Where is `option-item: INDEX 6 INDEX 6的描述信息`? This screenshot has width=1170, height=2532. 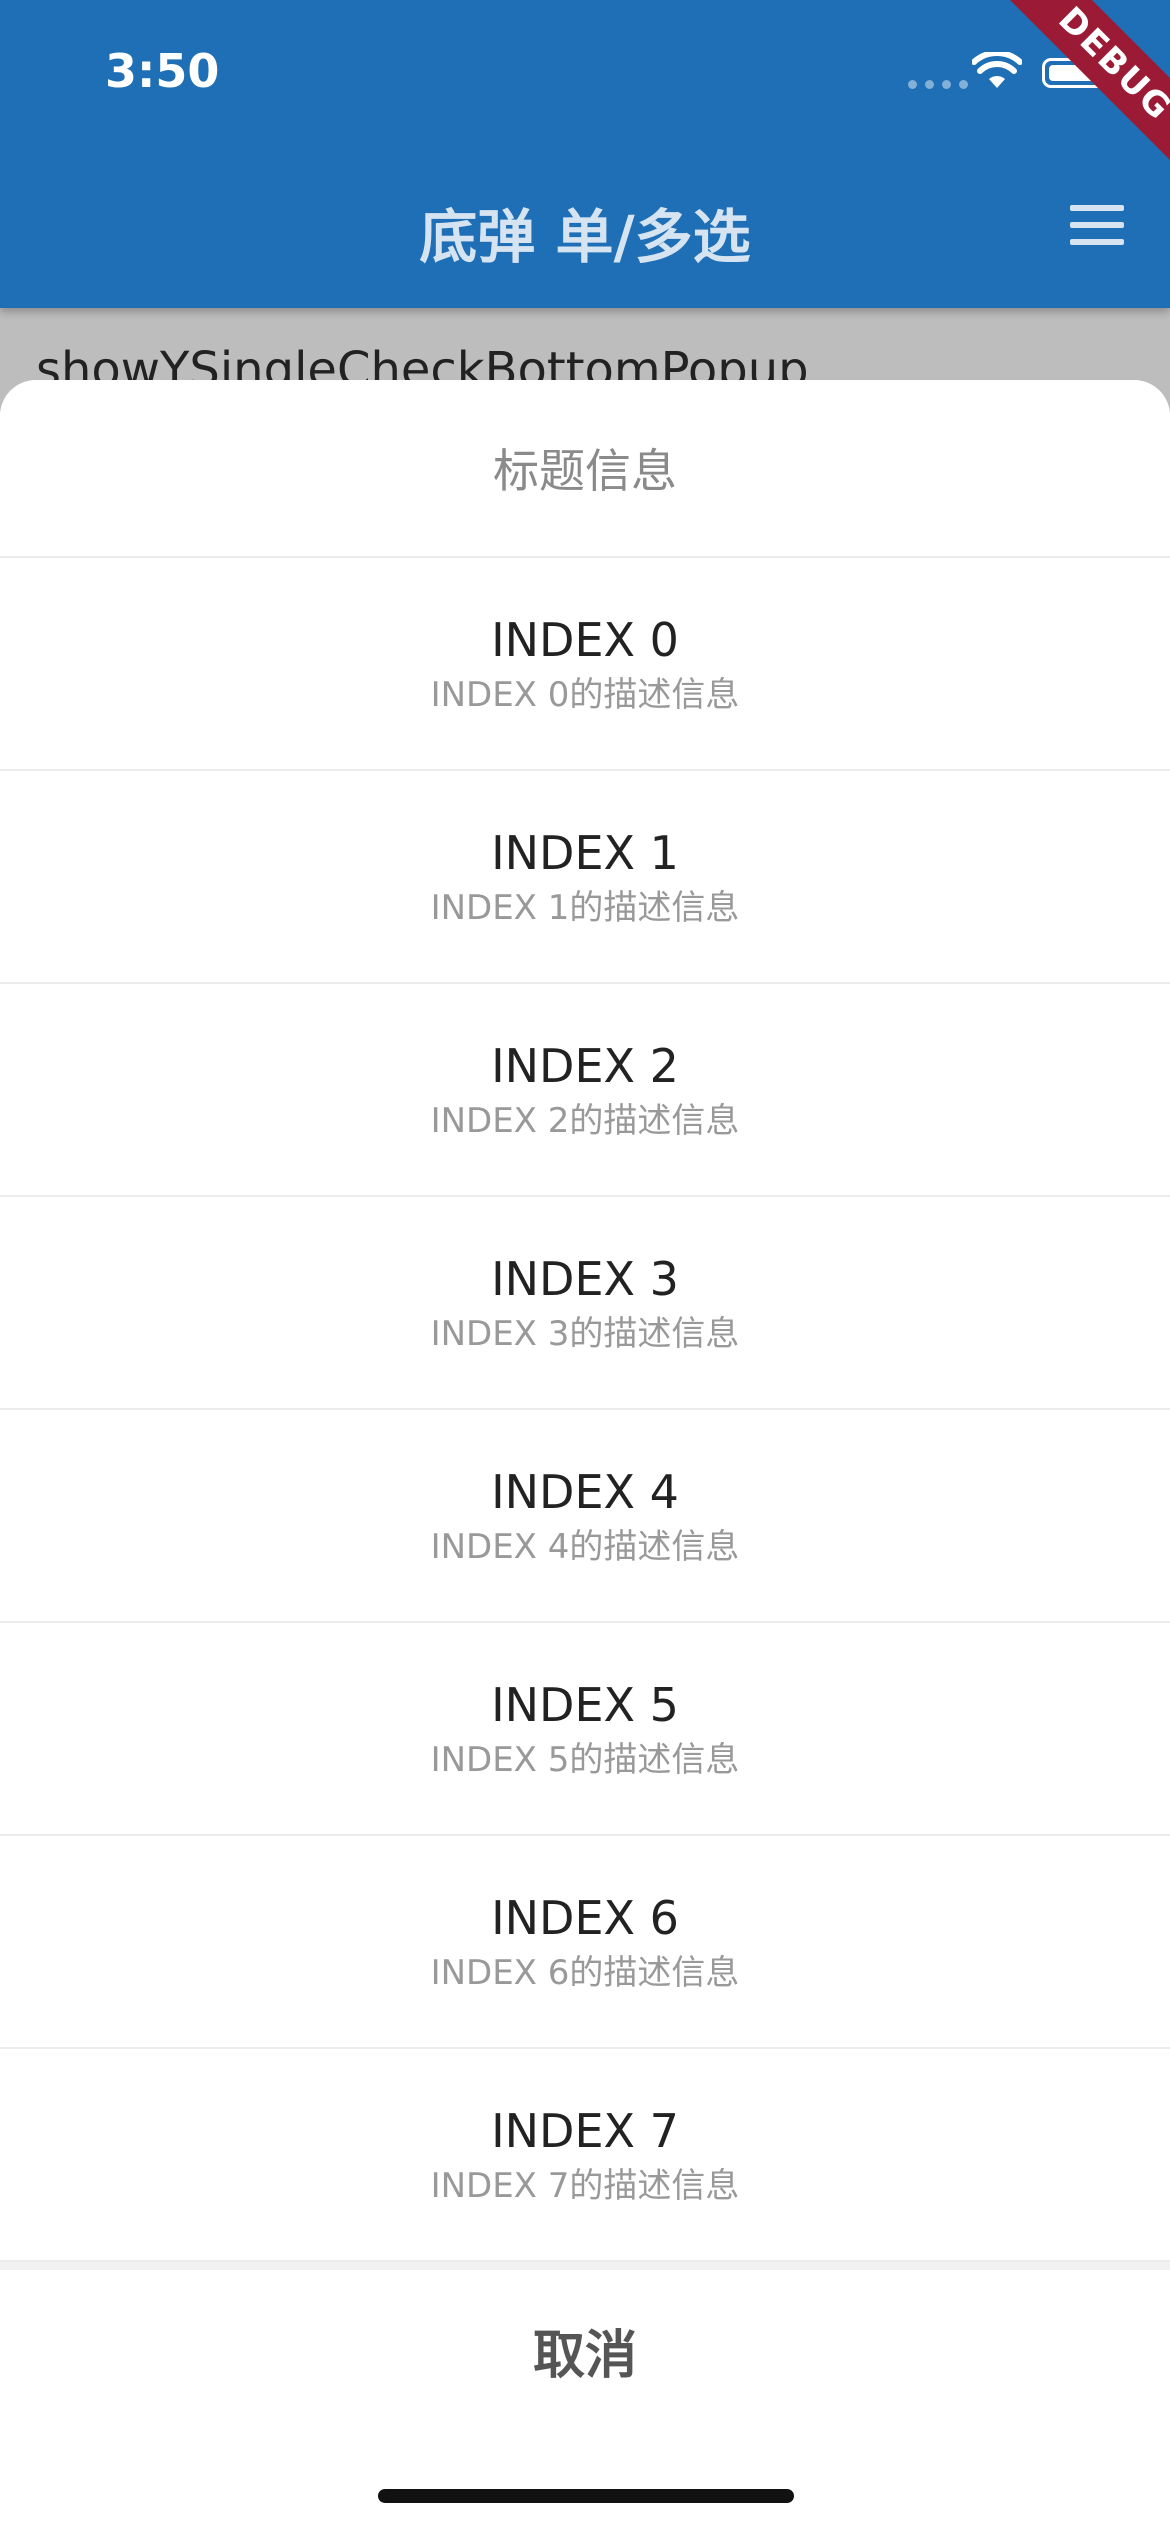 option-item: INDEX 6 INDEX 6的描述信息 is located at coordinates (585, 1942).